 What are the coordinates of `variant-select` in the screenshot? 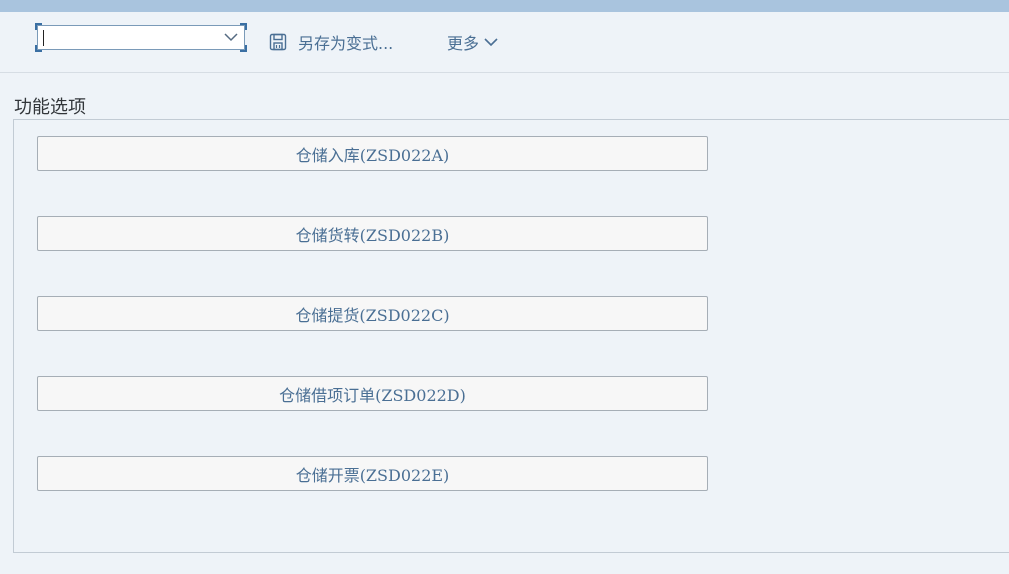 It's located at (141, 37).